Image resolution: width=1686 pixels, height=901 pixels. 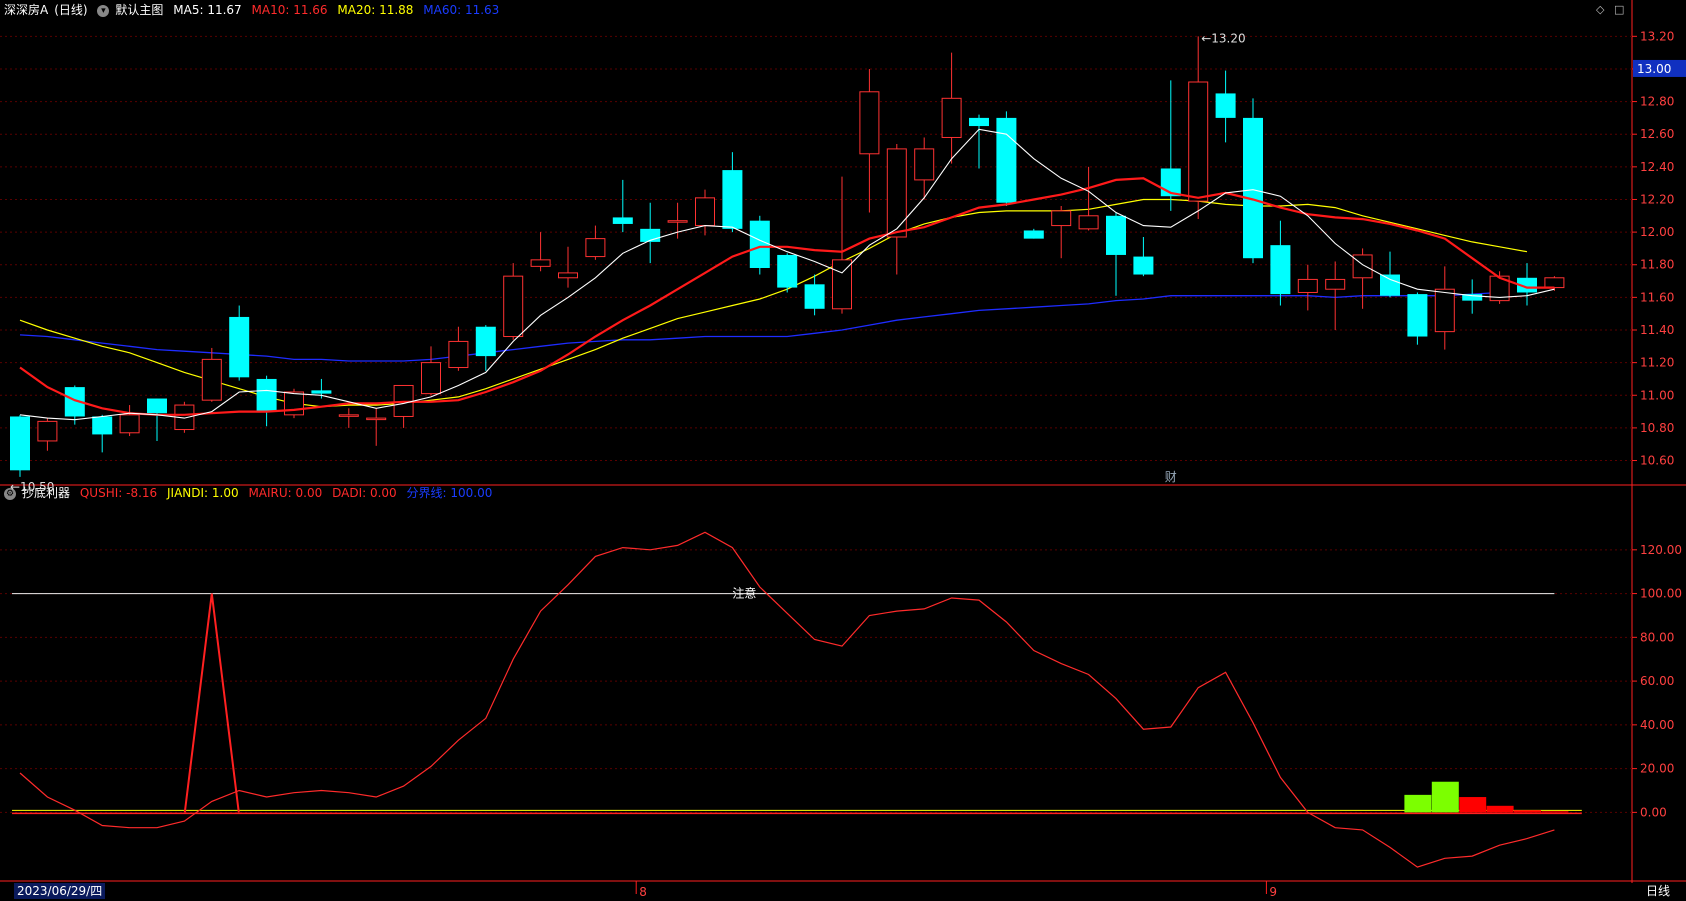 I want to click on month-label: 9, so click(x=1273, y=892).